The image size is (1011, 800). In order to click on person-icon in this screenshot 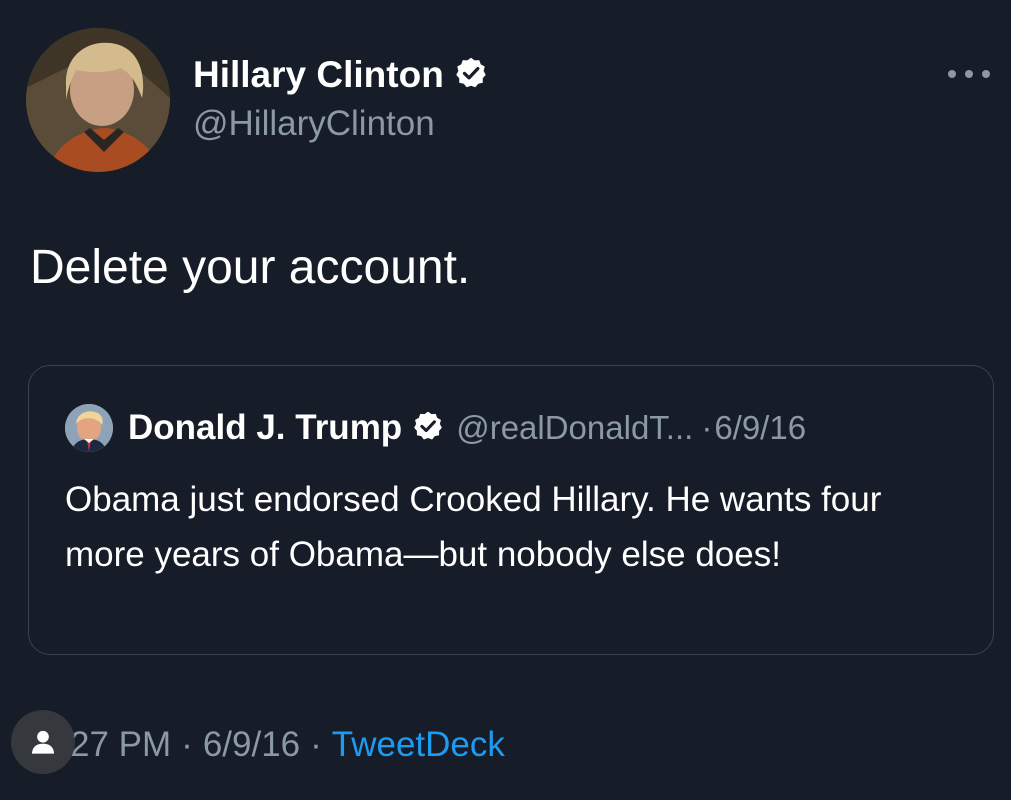, I will do `click(43, 742)`.